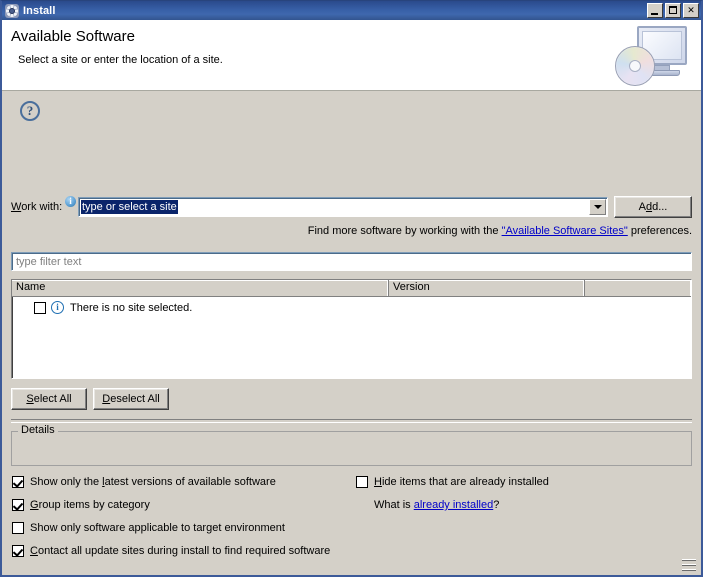 Image resolution: width=703 pixels, height=577 pixels. Describe the element at coordinates (200, 288) in the screenshot. I see `column-header-name: Name` at that location.